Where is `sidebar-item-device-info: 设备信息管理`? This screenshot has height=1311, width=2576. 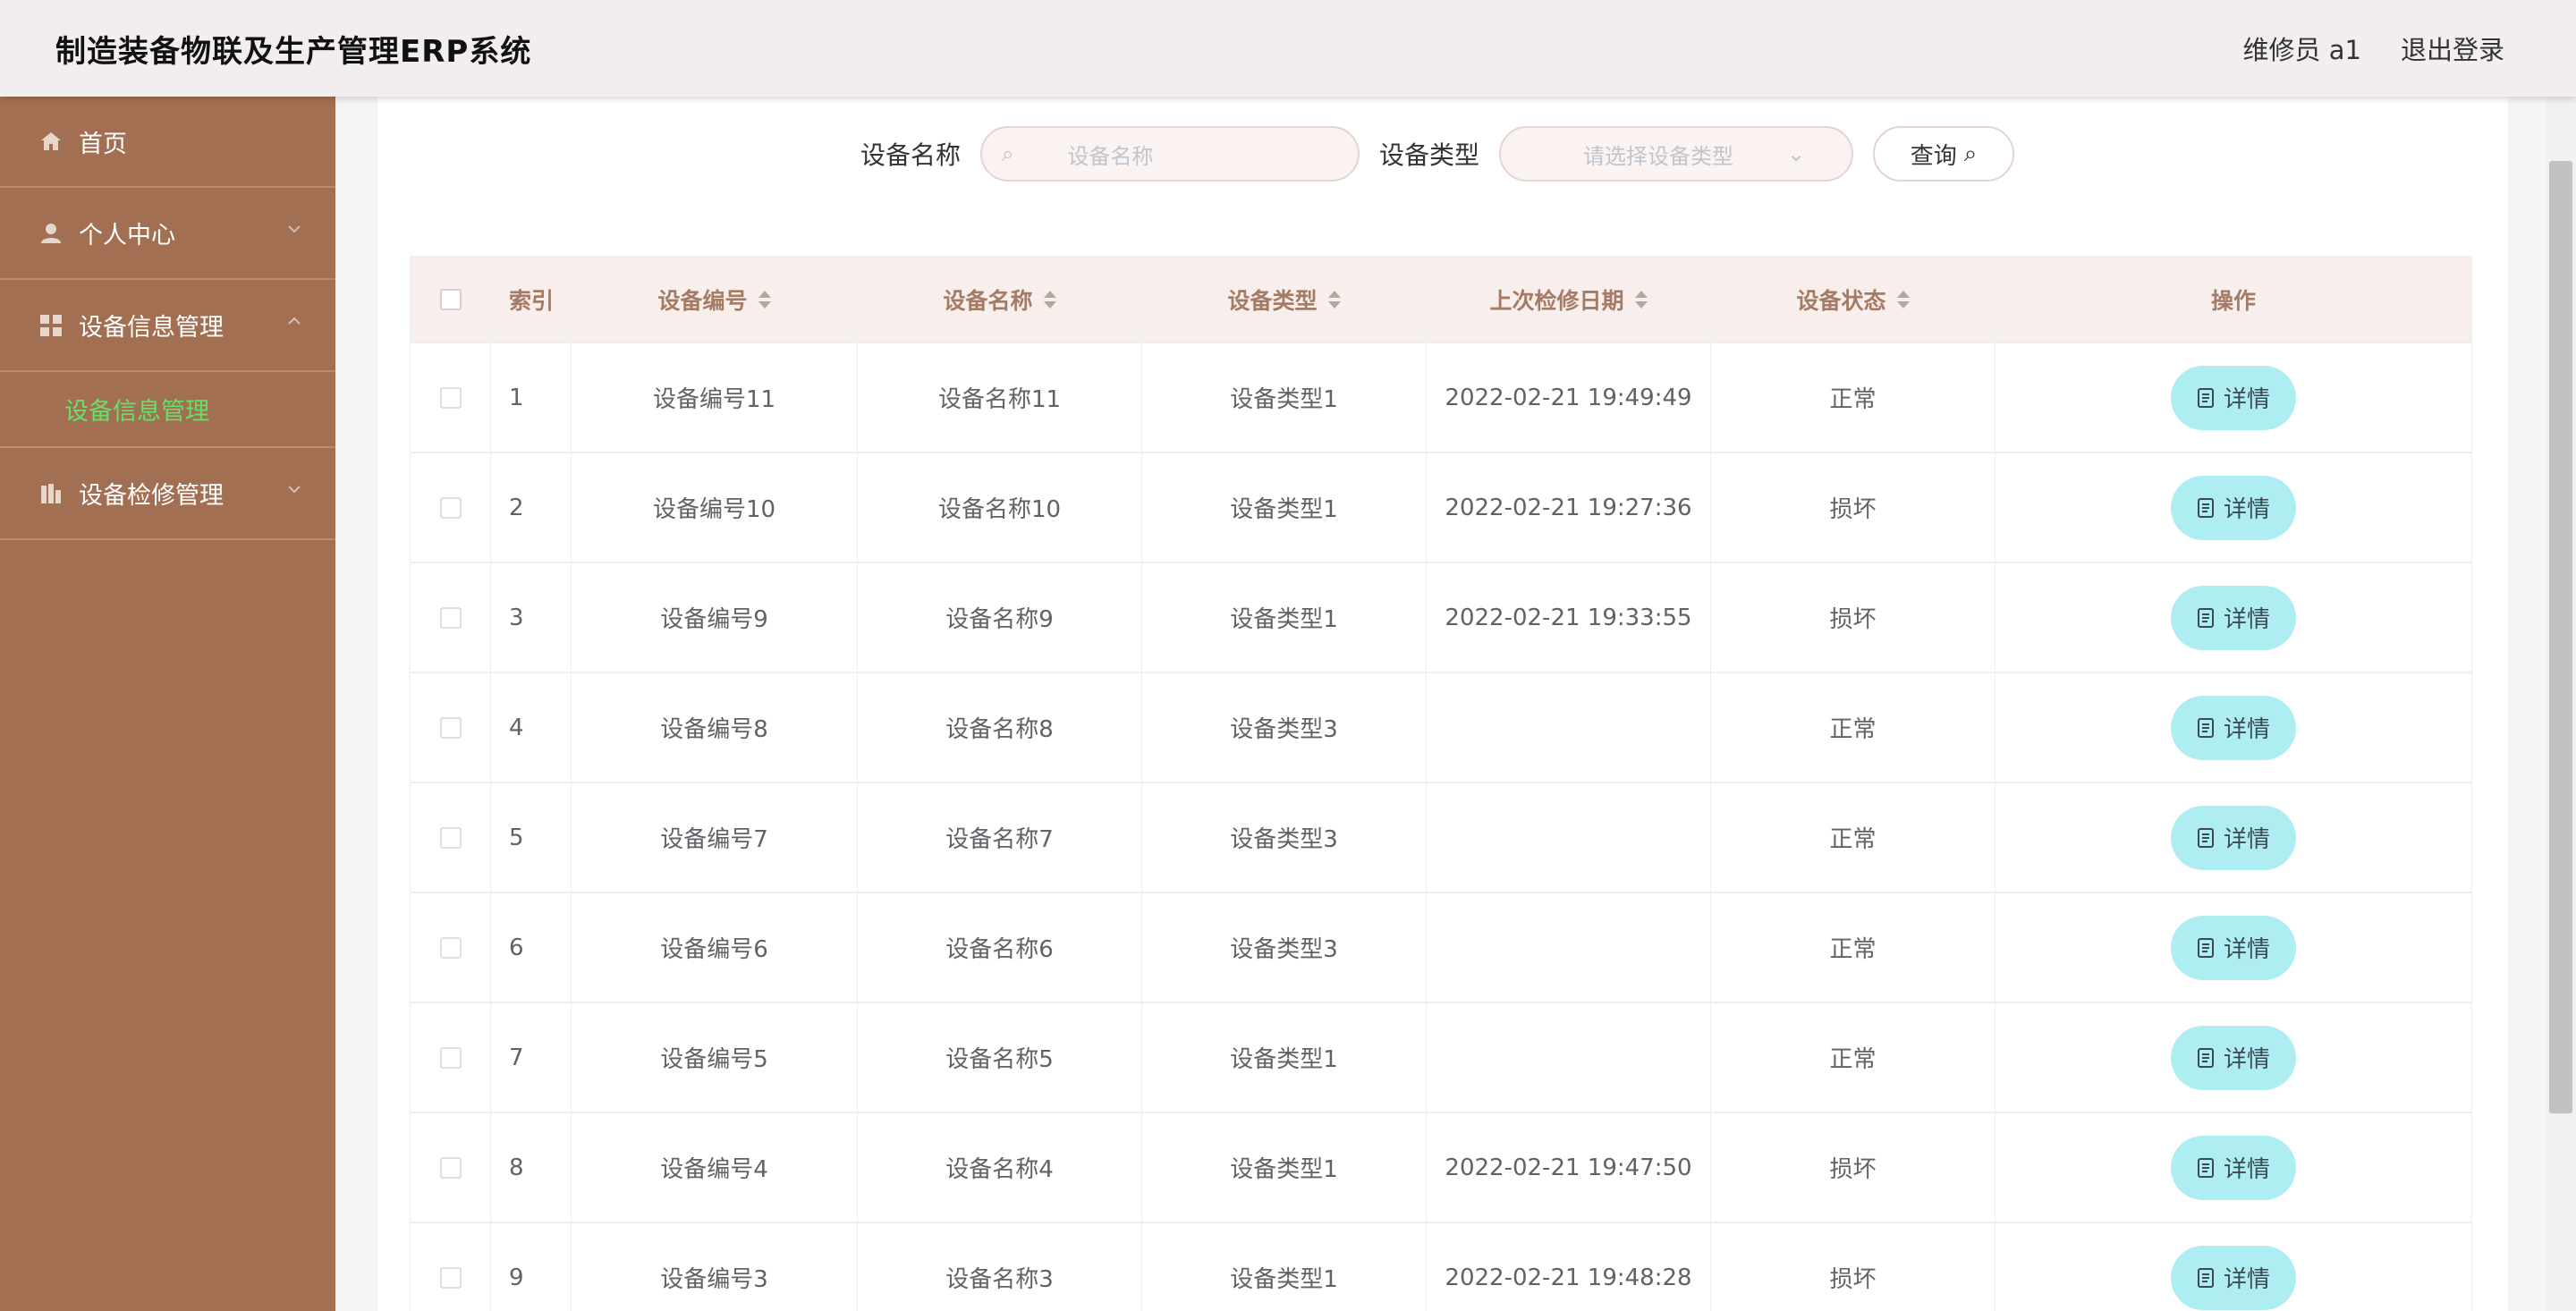 sidebar-item-device-info: 设备信息管理 is located at coordinates (167, 326).